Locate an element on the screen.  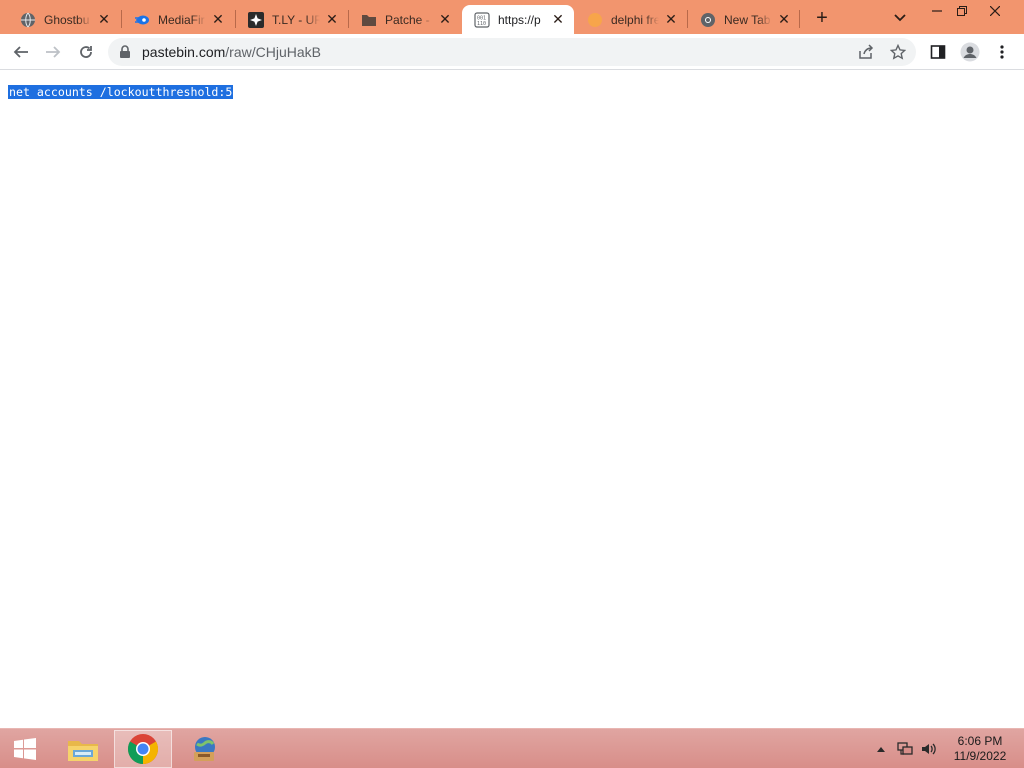
tab-tly: T.LY - UR ✕ is located at coordinates (292, 19).